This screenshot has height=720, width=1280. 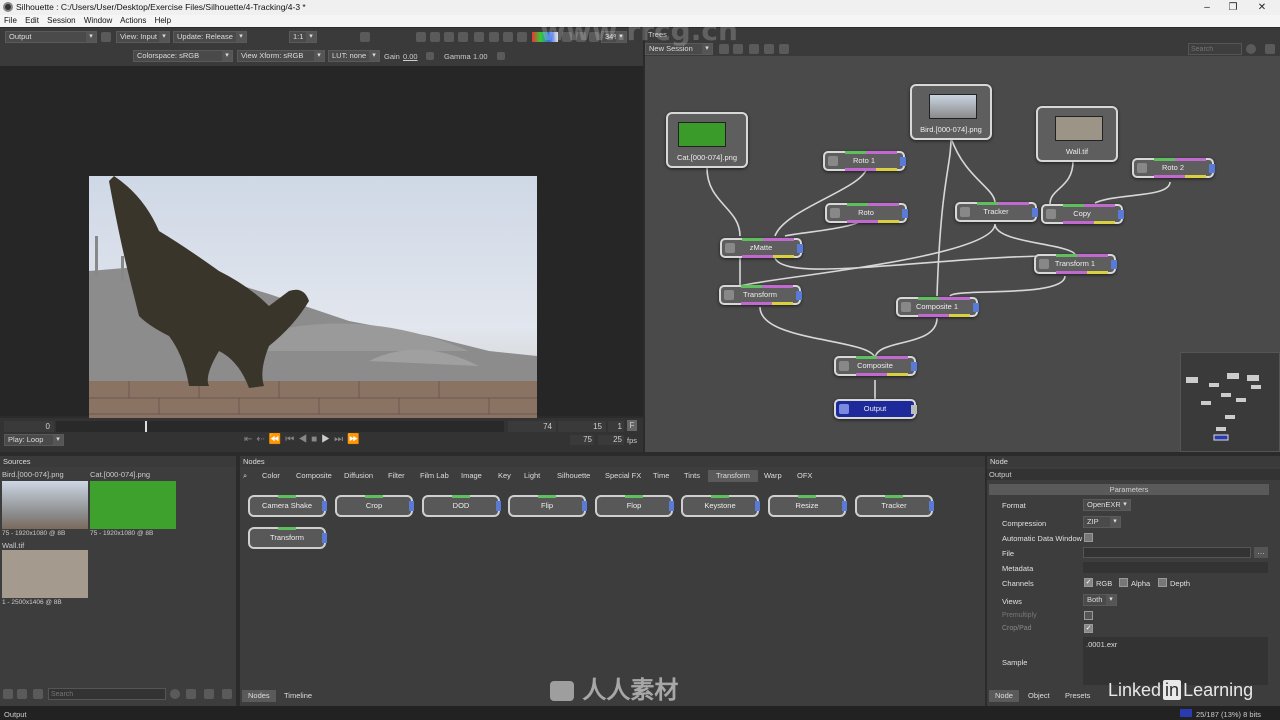 I want to click on colorspace-select: Colorspace: sRGB ▾, so click(x=183, y=56).